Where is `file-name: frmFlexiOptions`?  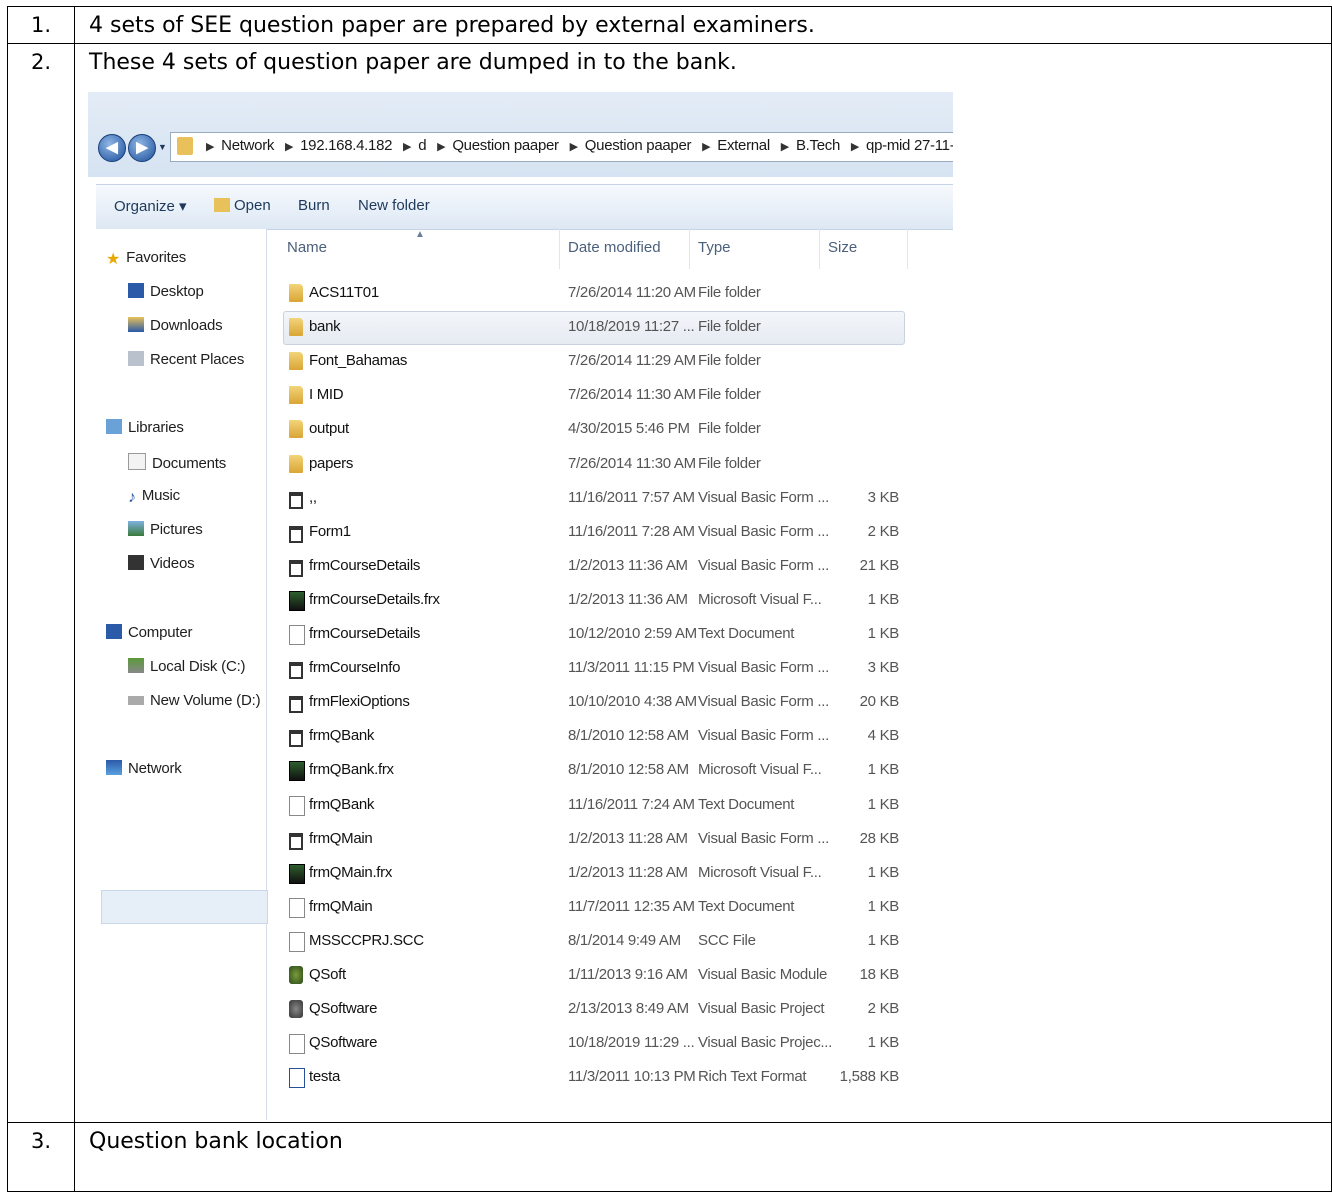 file-name: frmFlexiOptions is located at coordinates (359, 702).